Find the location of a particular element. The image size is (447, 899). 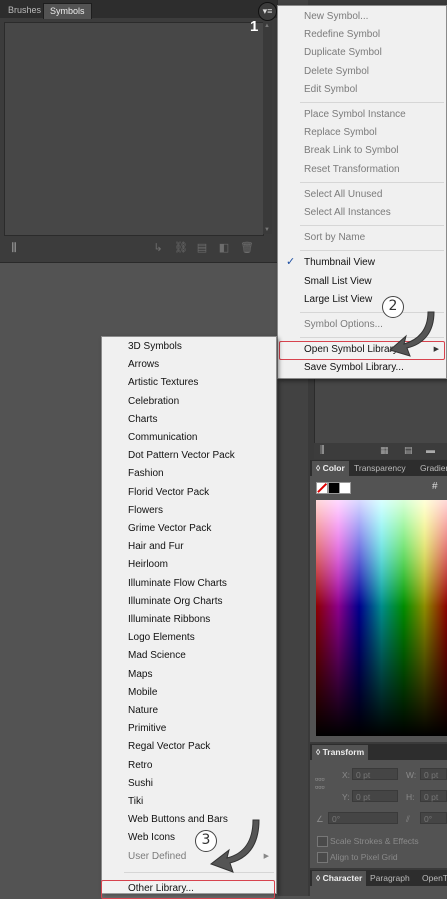

checkmark-icon: ✓ is located at coordinates (291, 262).